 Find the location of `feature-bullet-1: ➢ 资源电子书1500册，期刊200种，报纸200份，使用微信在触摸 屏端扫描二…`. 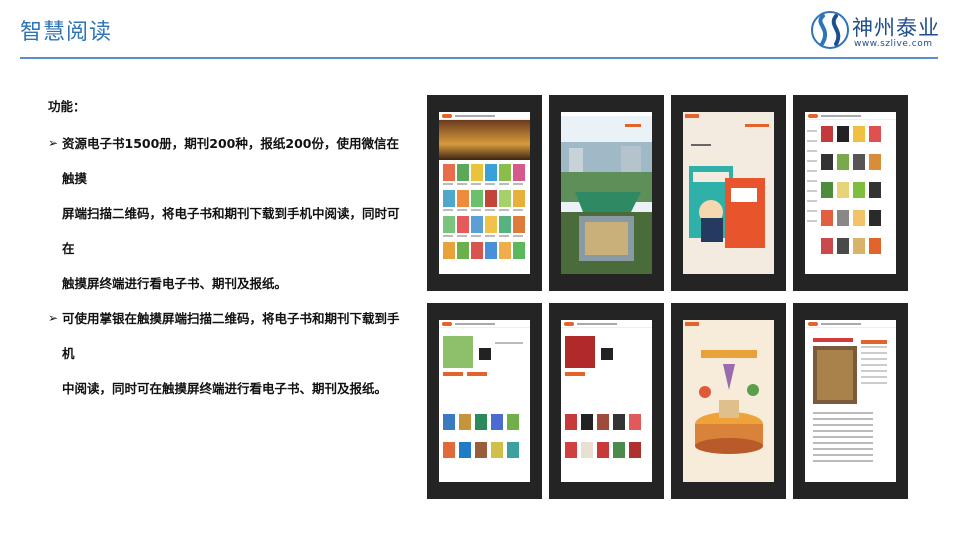

feature-bullet-1: ➢ 资源电子书1500册，期刊200种，报纸200份，使用微信在触摸 屏端扫描二… is located at coordinates (228, 213).